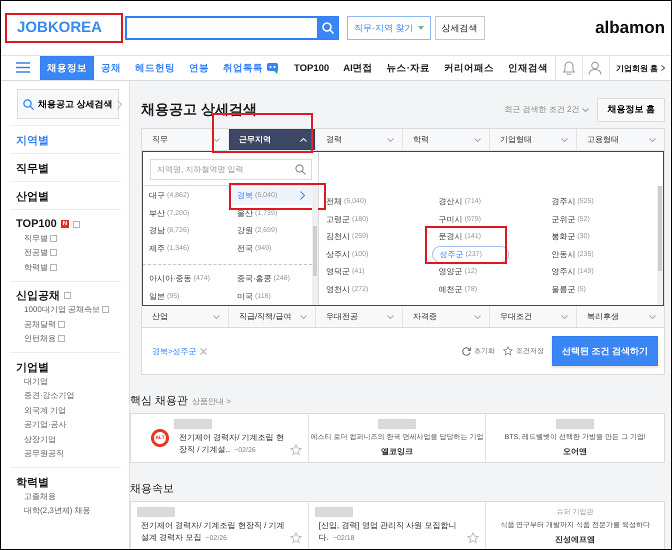 The width and height of the screenshot is (672, 550). I want to click on sidebar-category: 직무별, so click(32, 168).